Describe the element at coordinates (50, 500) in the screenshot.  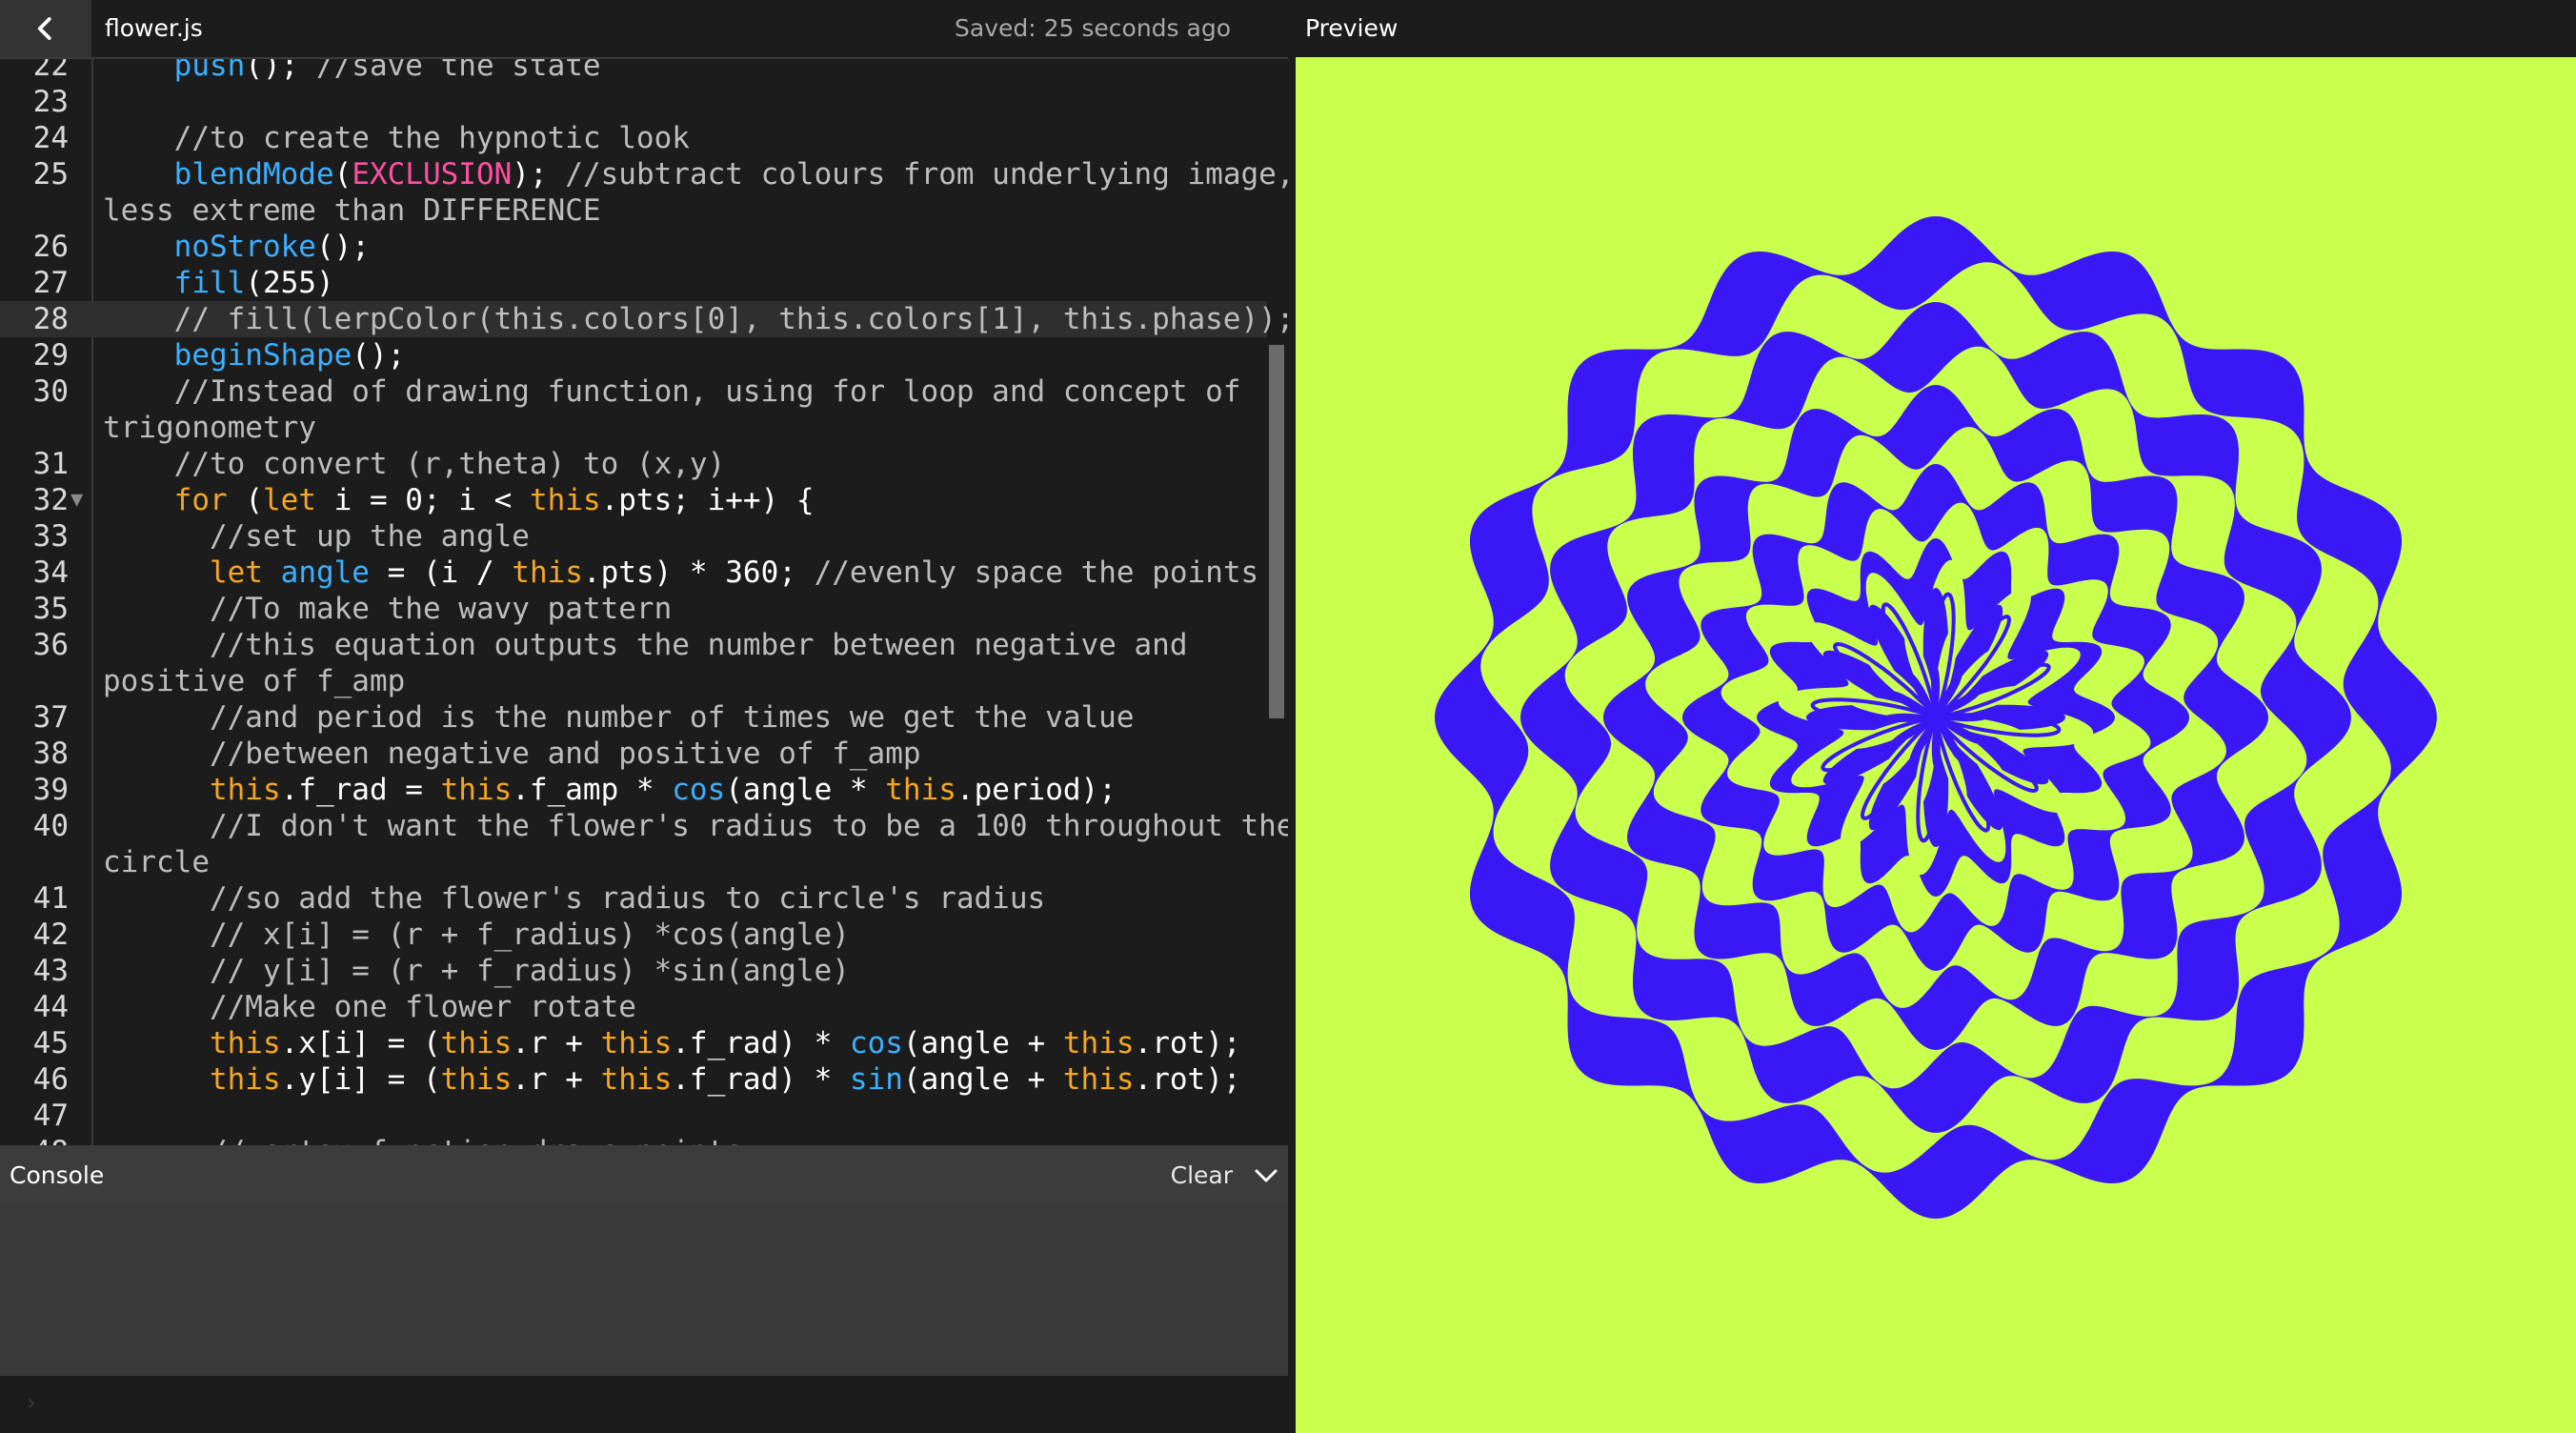
I see `line-number: 32` at that location.